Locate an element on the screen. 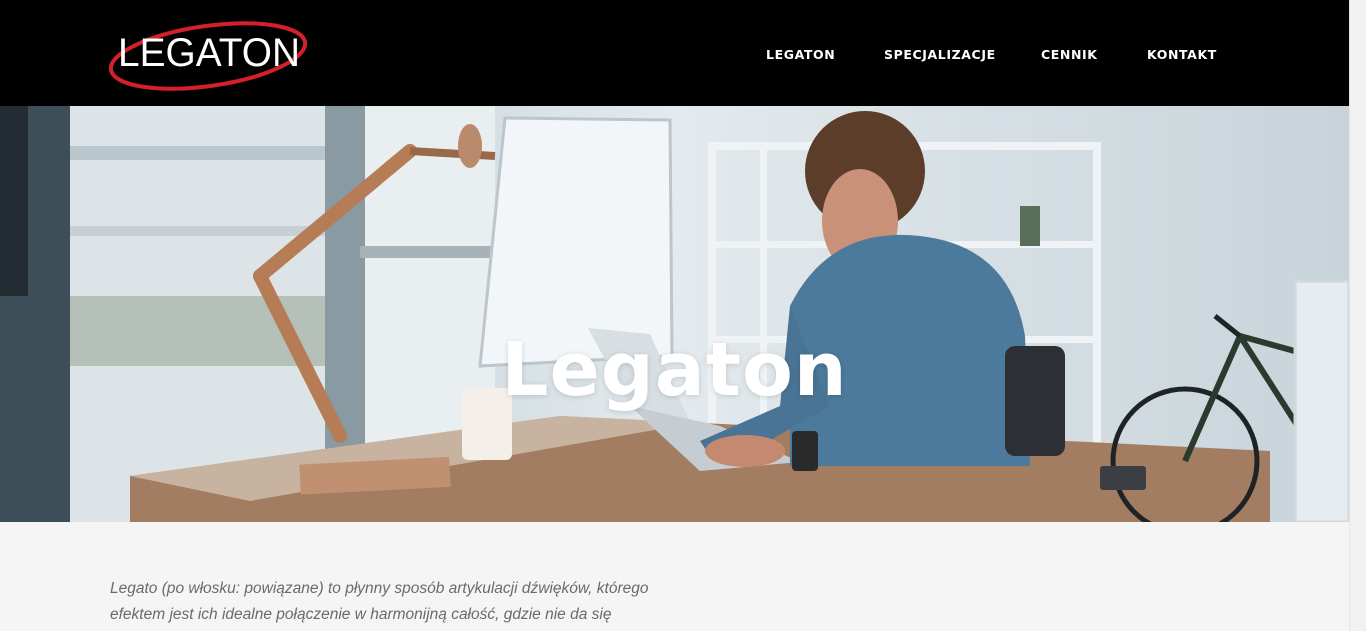  nav-item-legaton: LEGATON is located at coordinates (800, 54).